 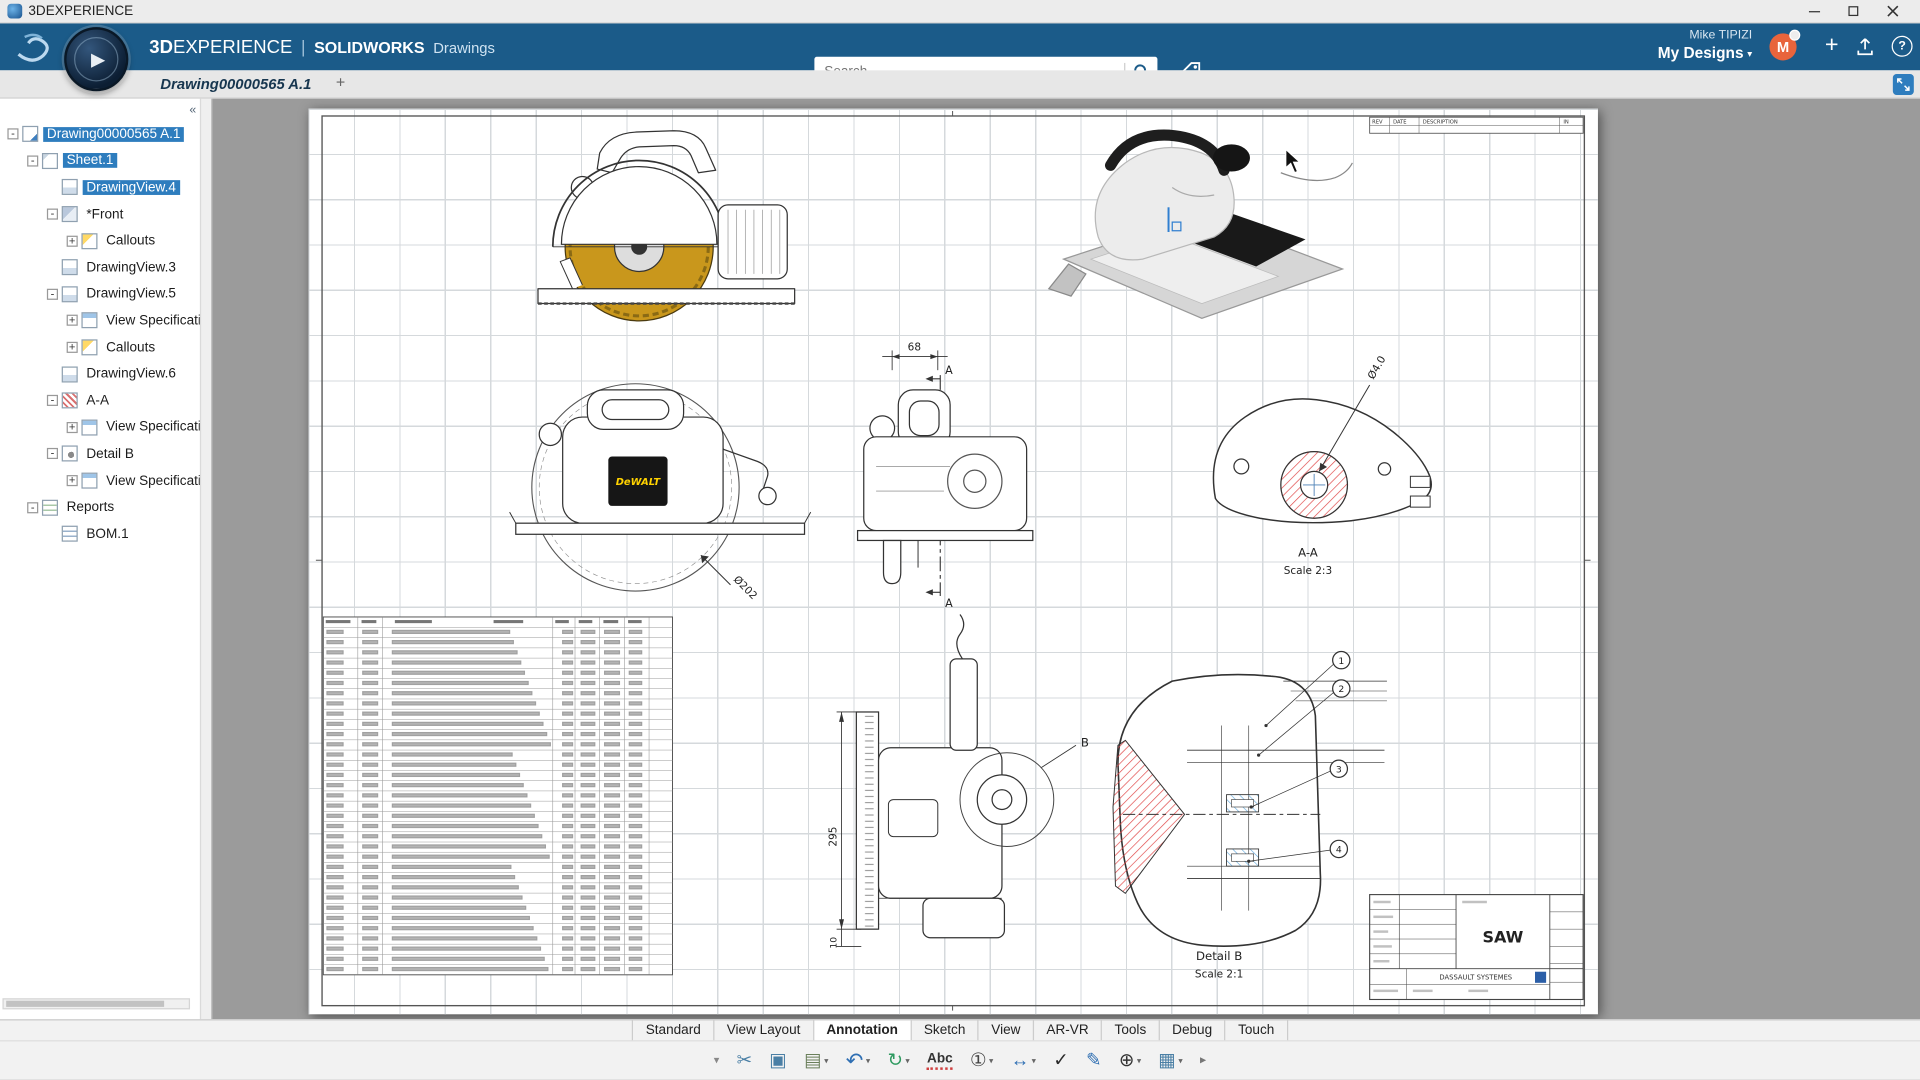 I want to click on balloon-button: ① ▾, so click(x=982, y=1060).